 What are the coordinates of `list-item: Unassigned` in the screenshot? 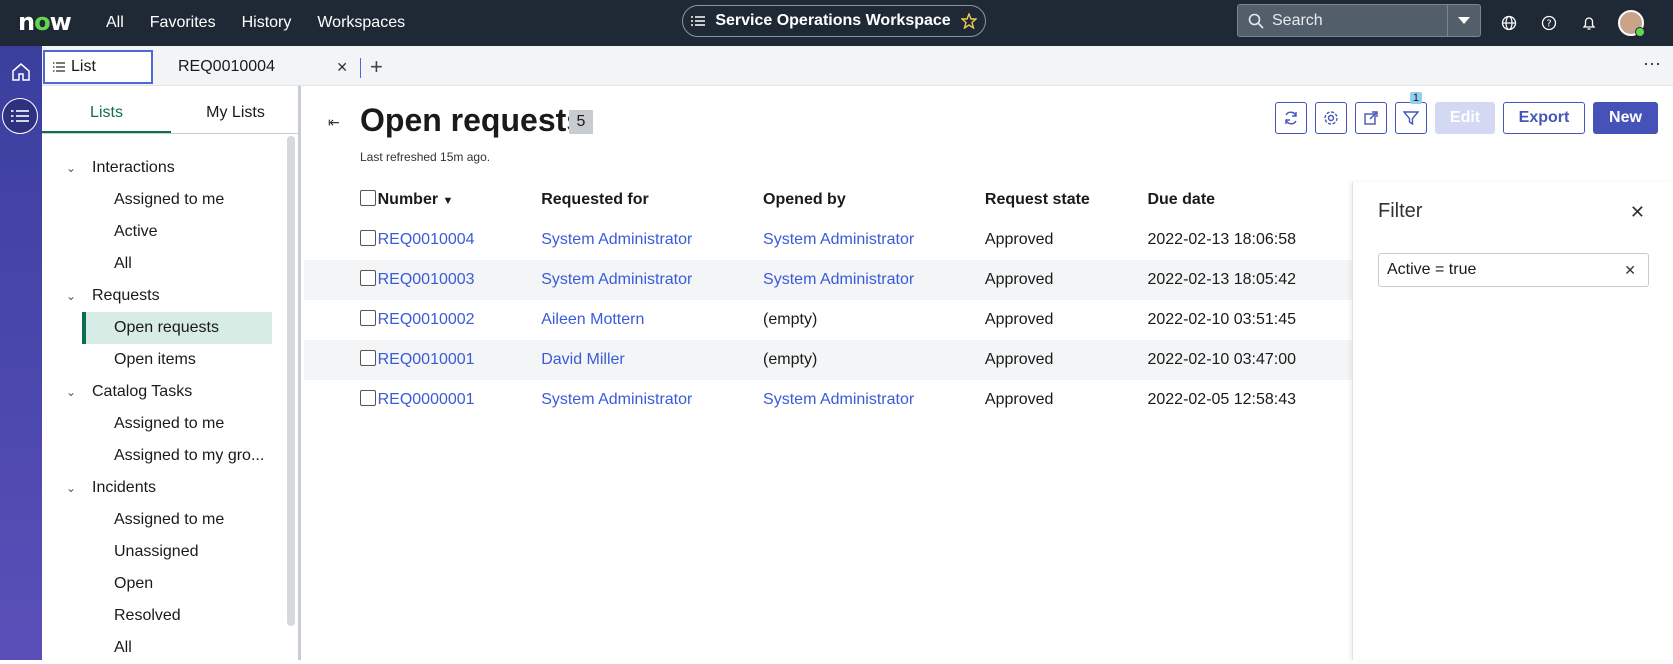 It's located at (162, 552).